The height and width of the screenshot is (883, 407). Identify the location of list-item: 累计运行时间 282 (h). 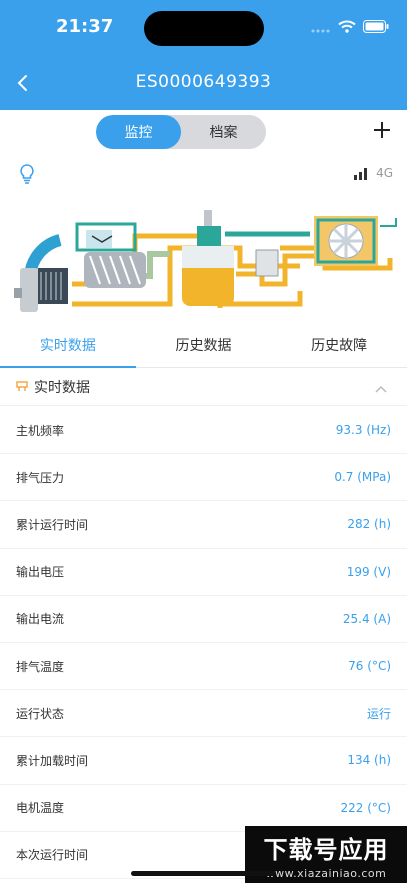
(203, 525).